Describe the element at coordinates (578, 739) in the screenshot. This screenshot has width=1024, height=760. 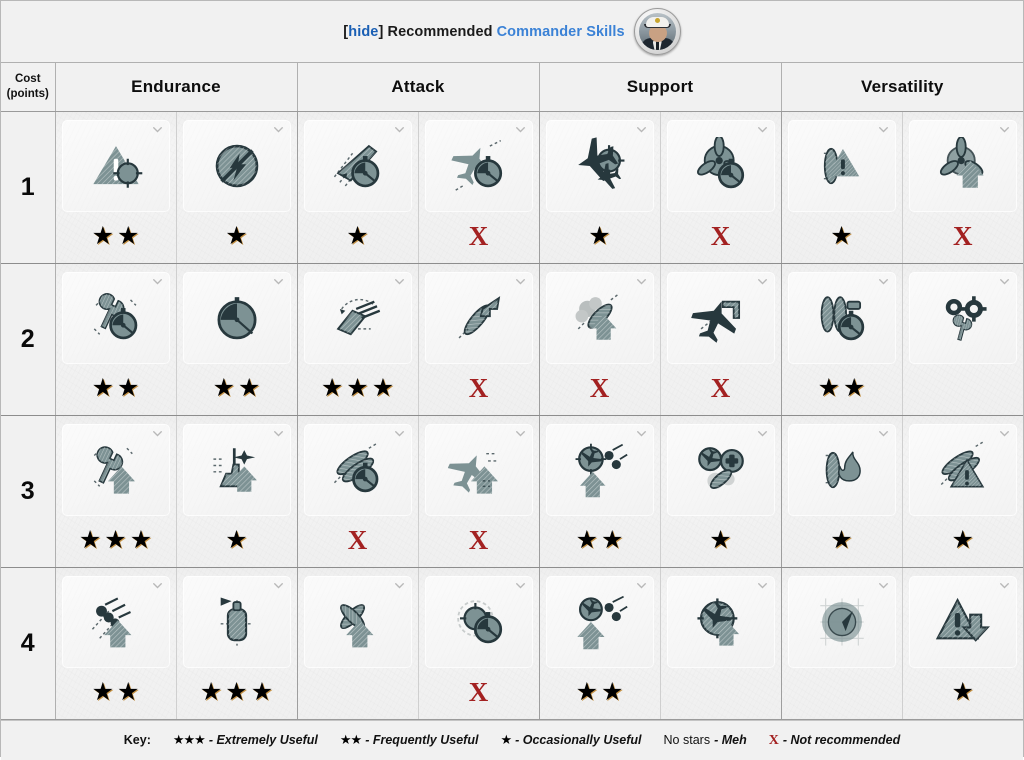
I see `key-description: - Occasionally Useful` at that location.